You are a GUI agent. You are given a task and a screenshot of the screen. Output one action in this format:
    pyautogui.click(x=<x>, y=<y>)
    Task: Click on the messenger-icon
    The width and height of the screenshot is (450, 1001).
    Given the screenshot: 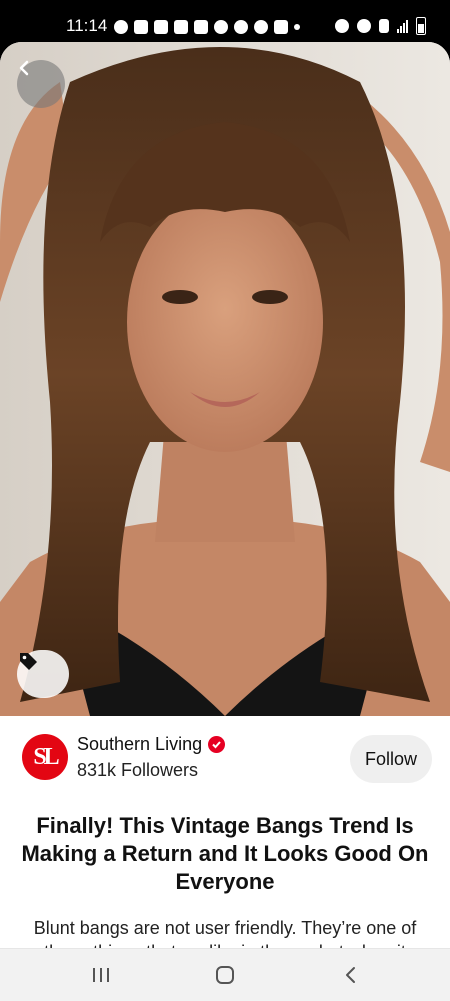 What is the action you would take?
    pyautogui.click(x=121, y=27)
    